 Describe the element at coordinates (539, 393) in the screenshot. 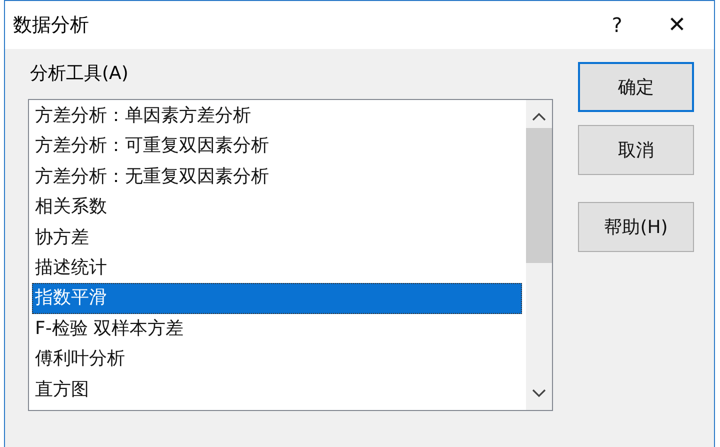

I see `scroll-down-icon` at that location.